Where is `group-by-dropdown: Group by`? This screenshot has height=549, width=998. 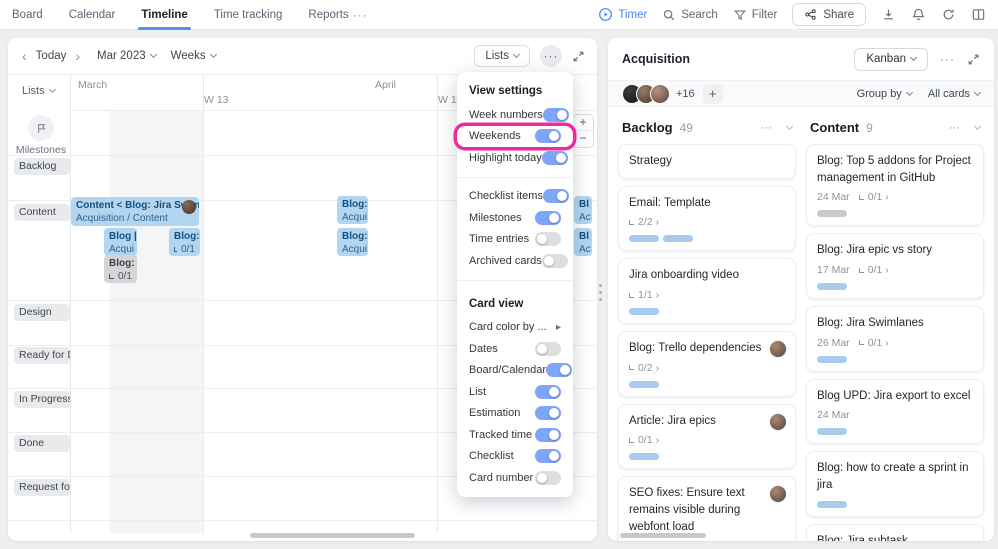
group-by-dropdown: Group by is located at coordinates (884, 93).